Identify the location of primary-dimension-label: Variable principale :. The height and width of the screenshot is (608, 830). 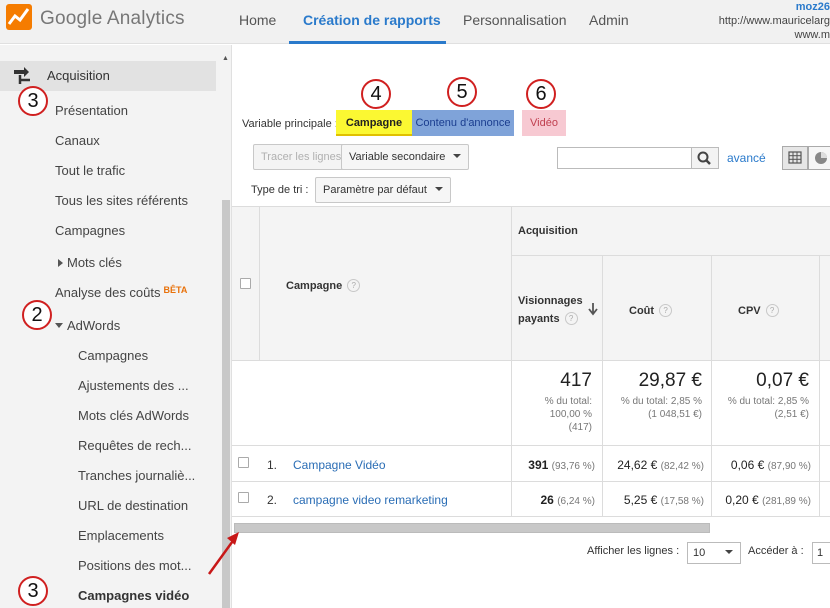
(290, 124).